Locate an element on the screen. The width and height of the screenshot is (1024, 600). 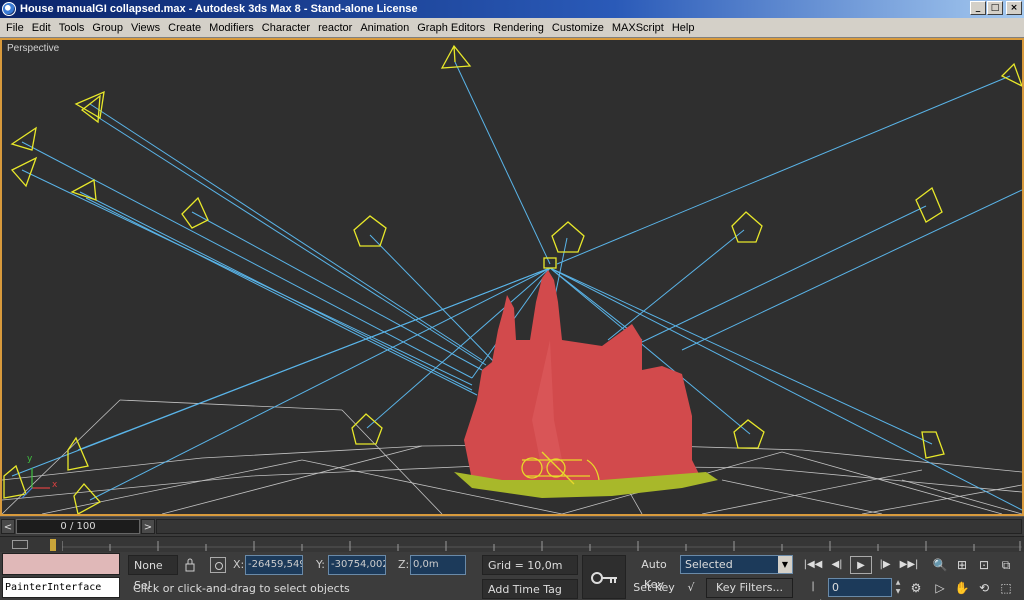
x-coord-label: X: is located at coordinates (239, 564).